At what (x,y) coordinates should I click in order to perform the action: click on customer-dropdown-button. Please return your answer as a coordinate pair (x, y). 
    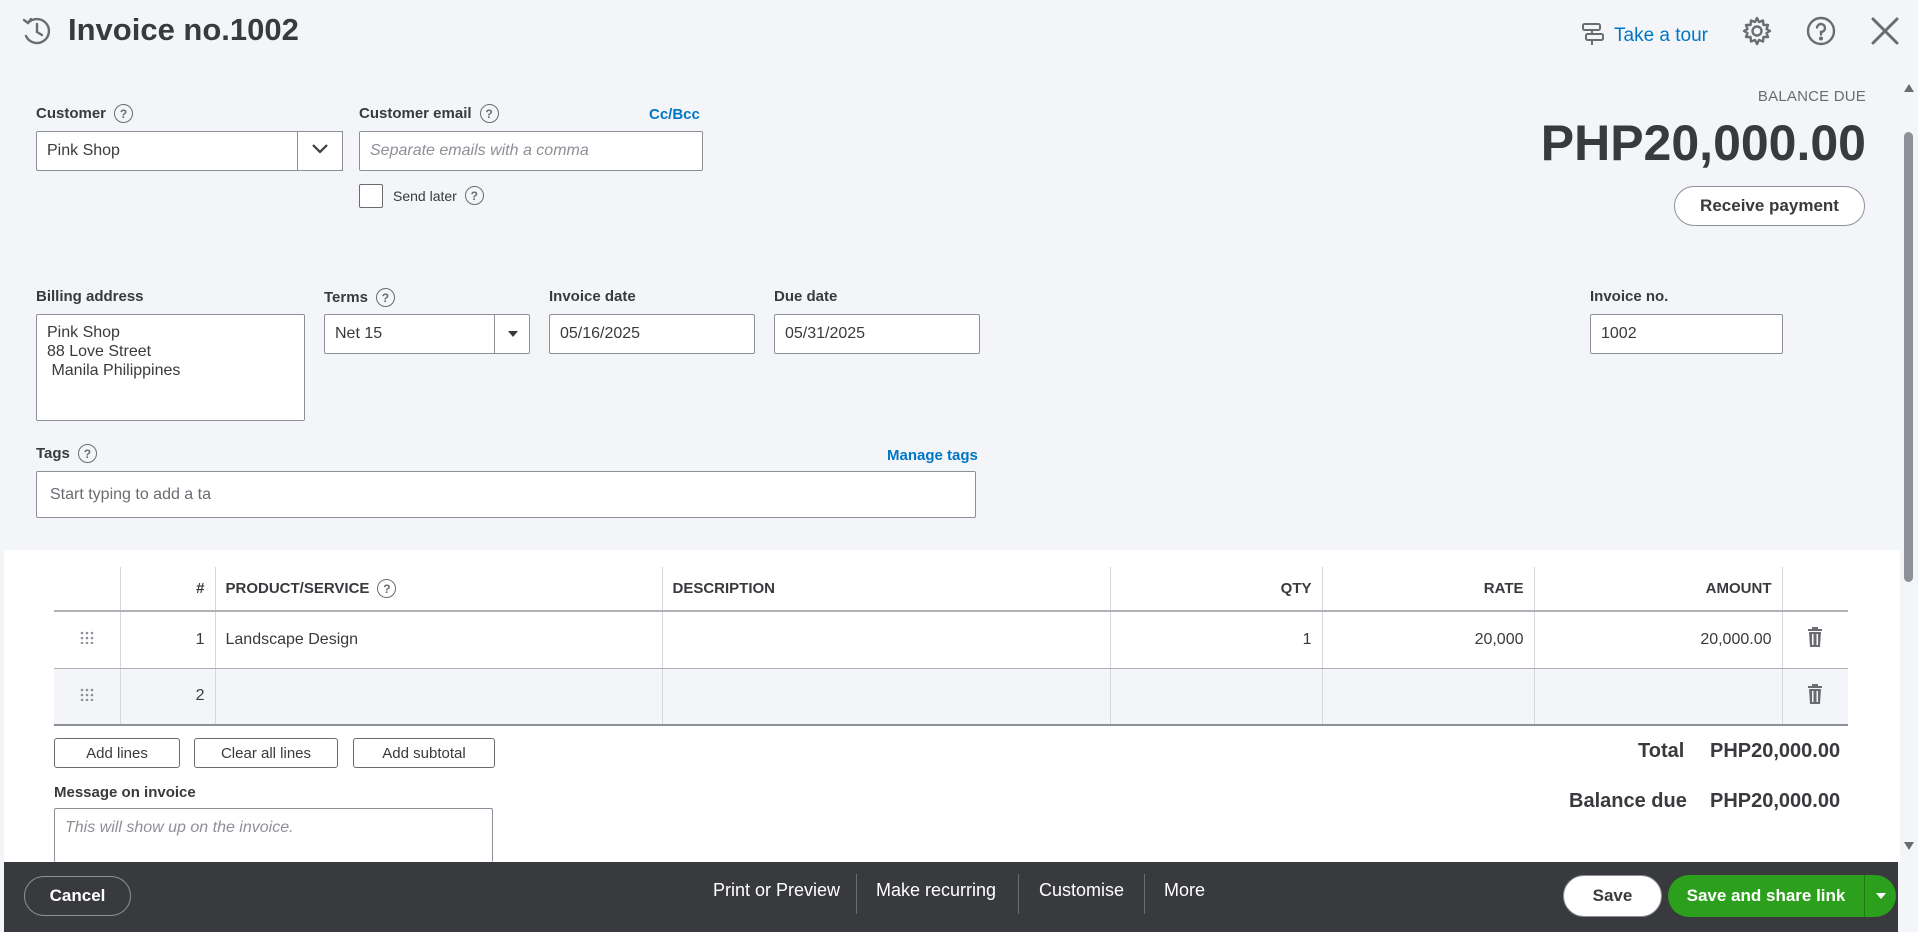
    Looking at the image, I should click on (320, 151).